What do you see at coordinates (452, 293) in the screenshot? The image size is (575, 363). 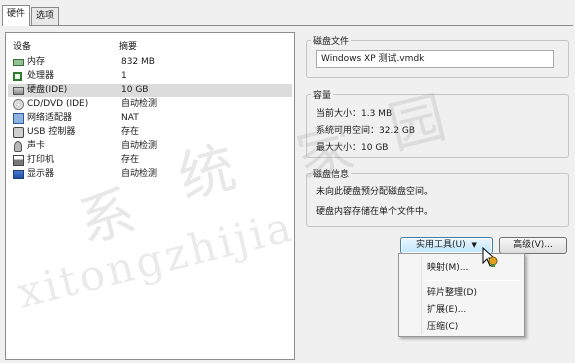 I see `menu-item-defragment: 碎片整理(D)` at bounding box center [452, 293].